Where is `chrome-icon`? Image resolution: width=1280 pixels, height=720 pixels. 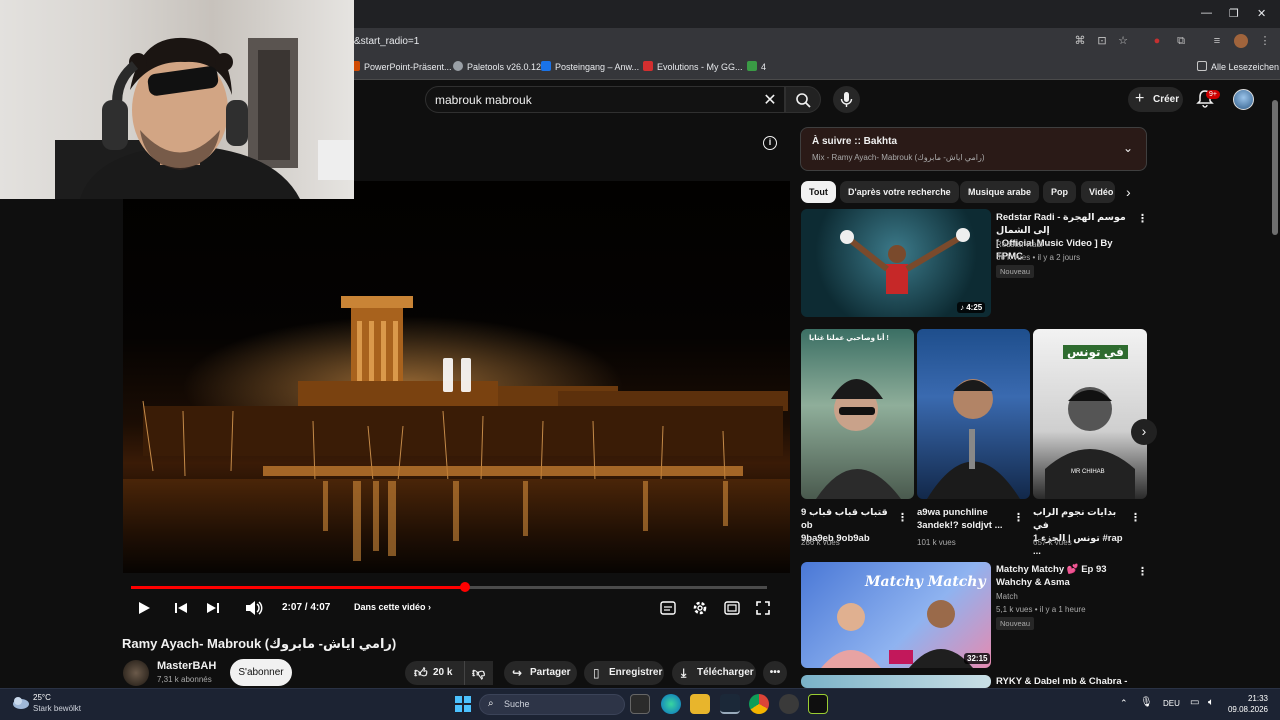 chrome-icon is located at coordinates (759, 704).